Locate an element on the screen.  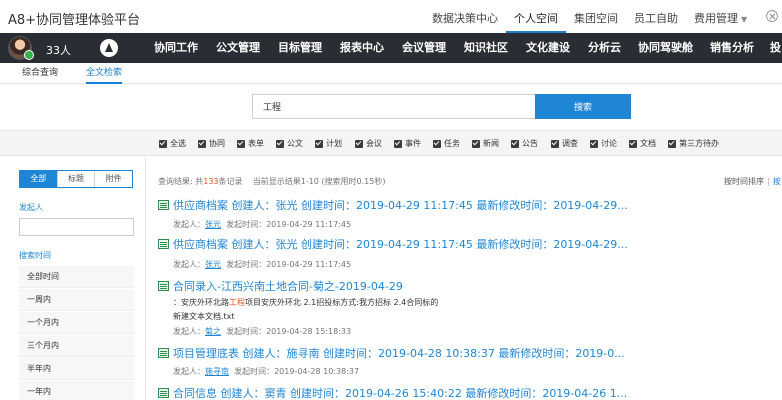
filter-select-all: 全选 is located at coordinates (172, 143).